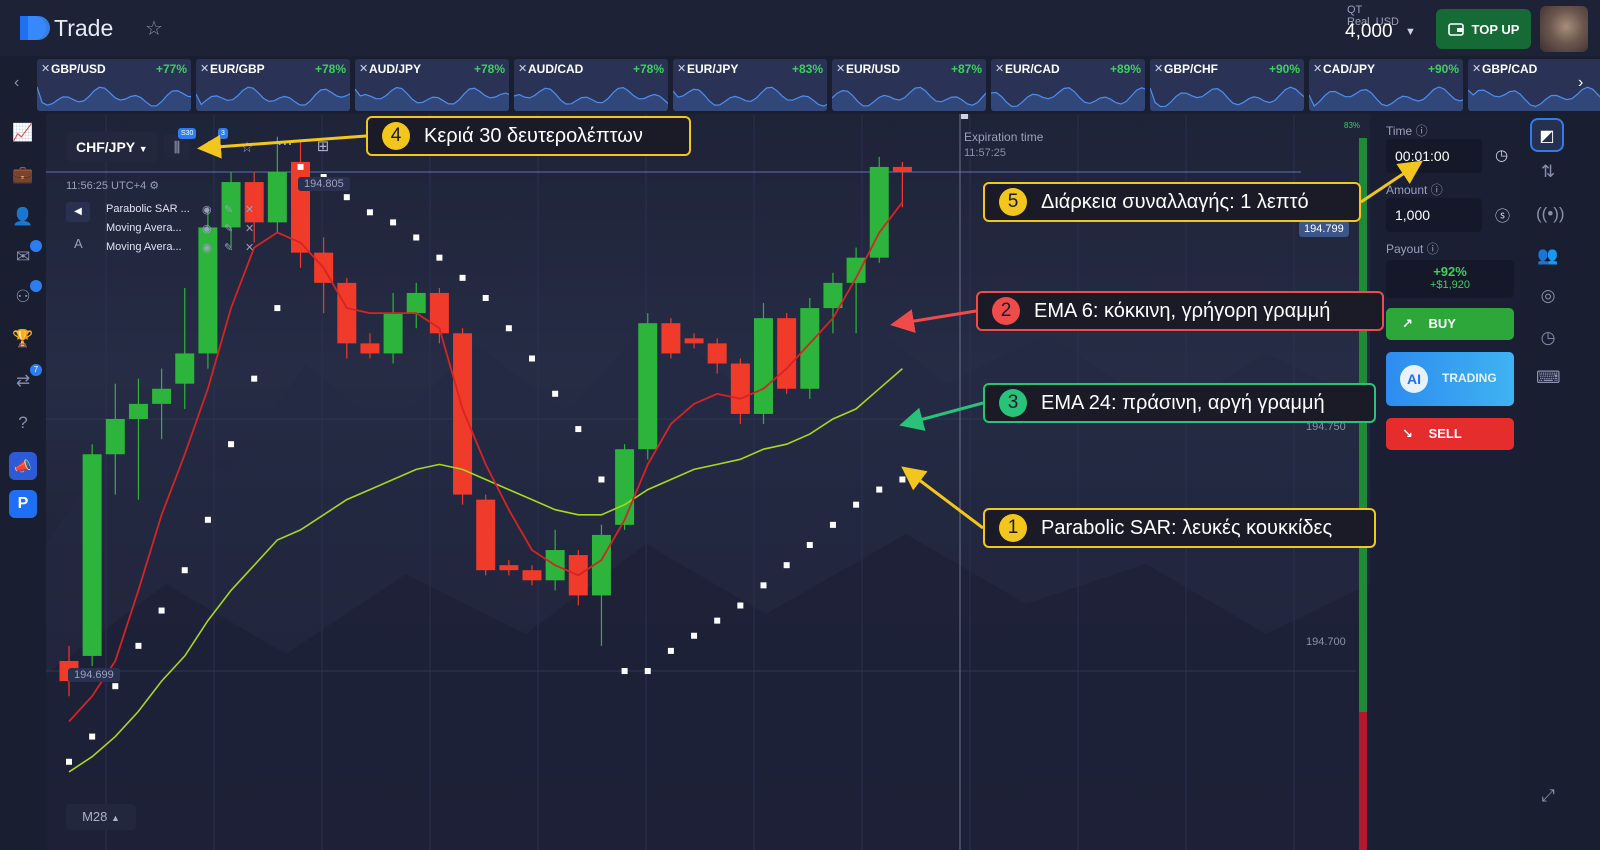 This screenshot has width=1600, height=850. What do you see at coordinates (1410, 32) in the screenshot?
I see `caret-down-icon: ▼` at bounding box center [1410, 32].